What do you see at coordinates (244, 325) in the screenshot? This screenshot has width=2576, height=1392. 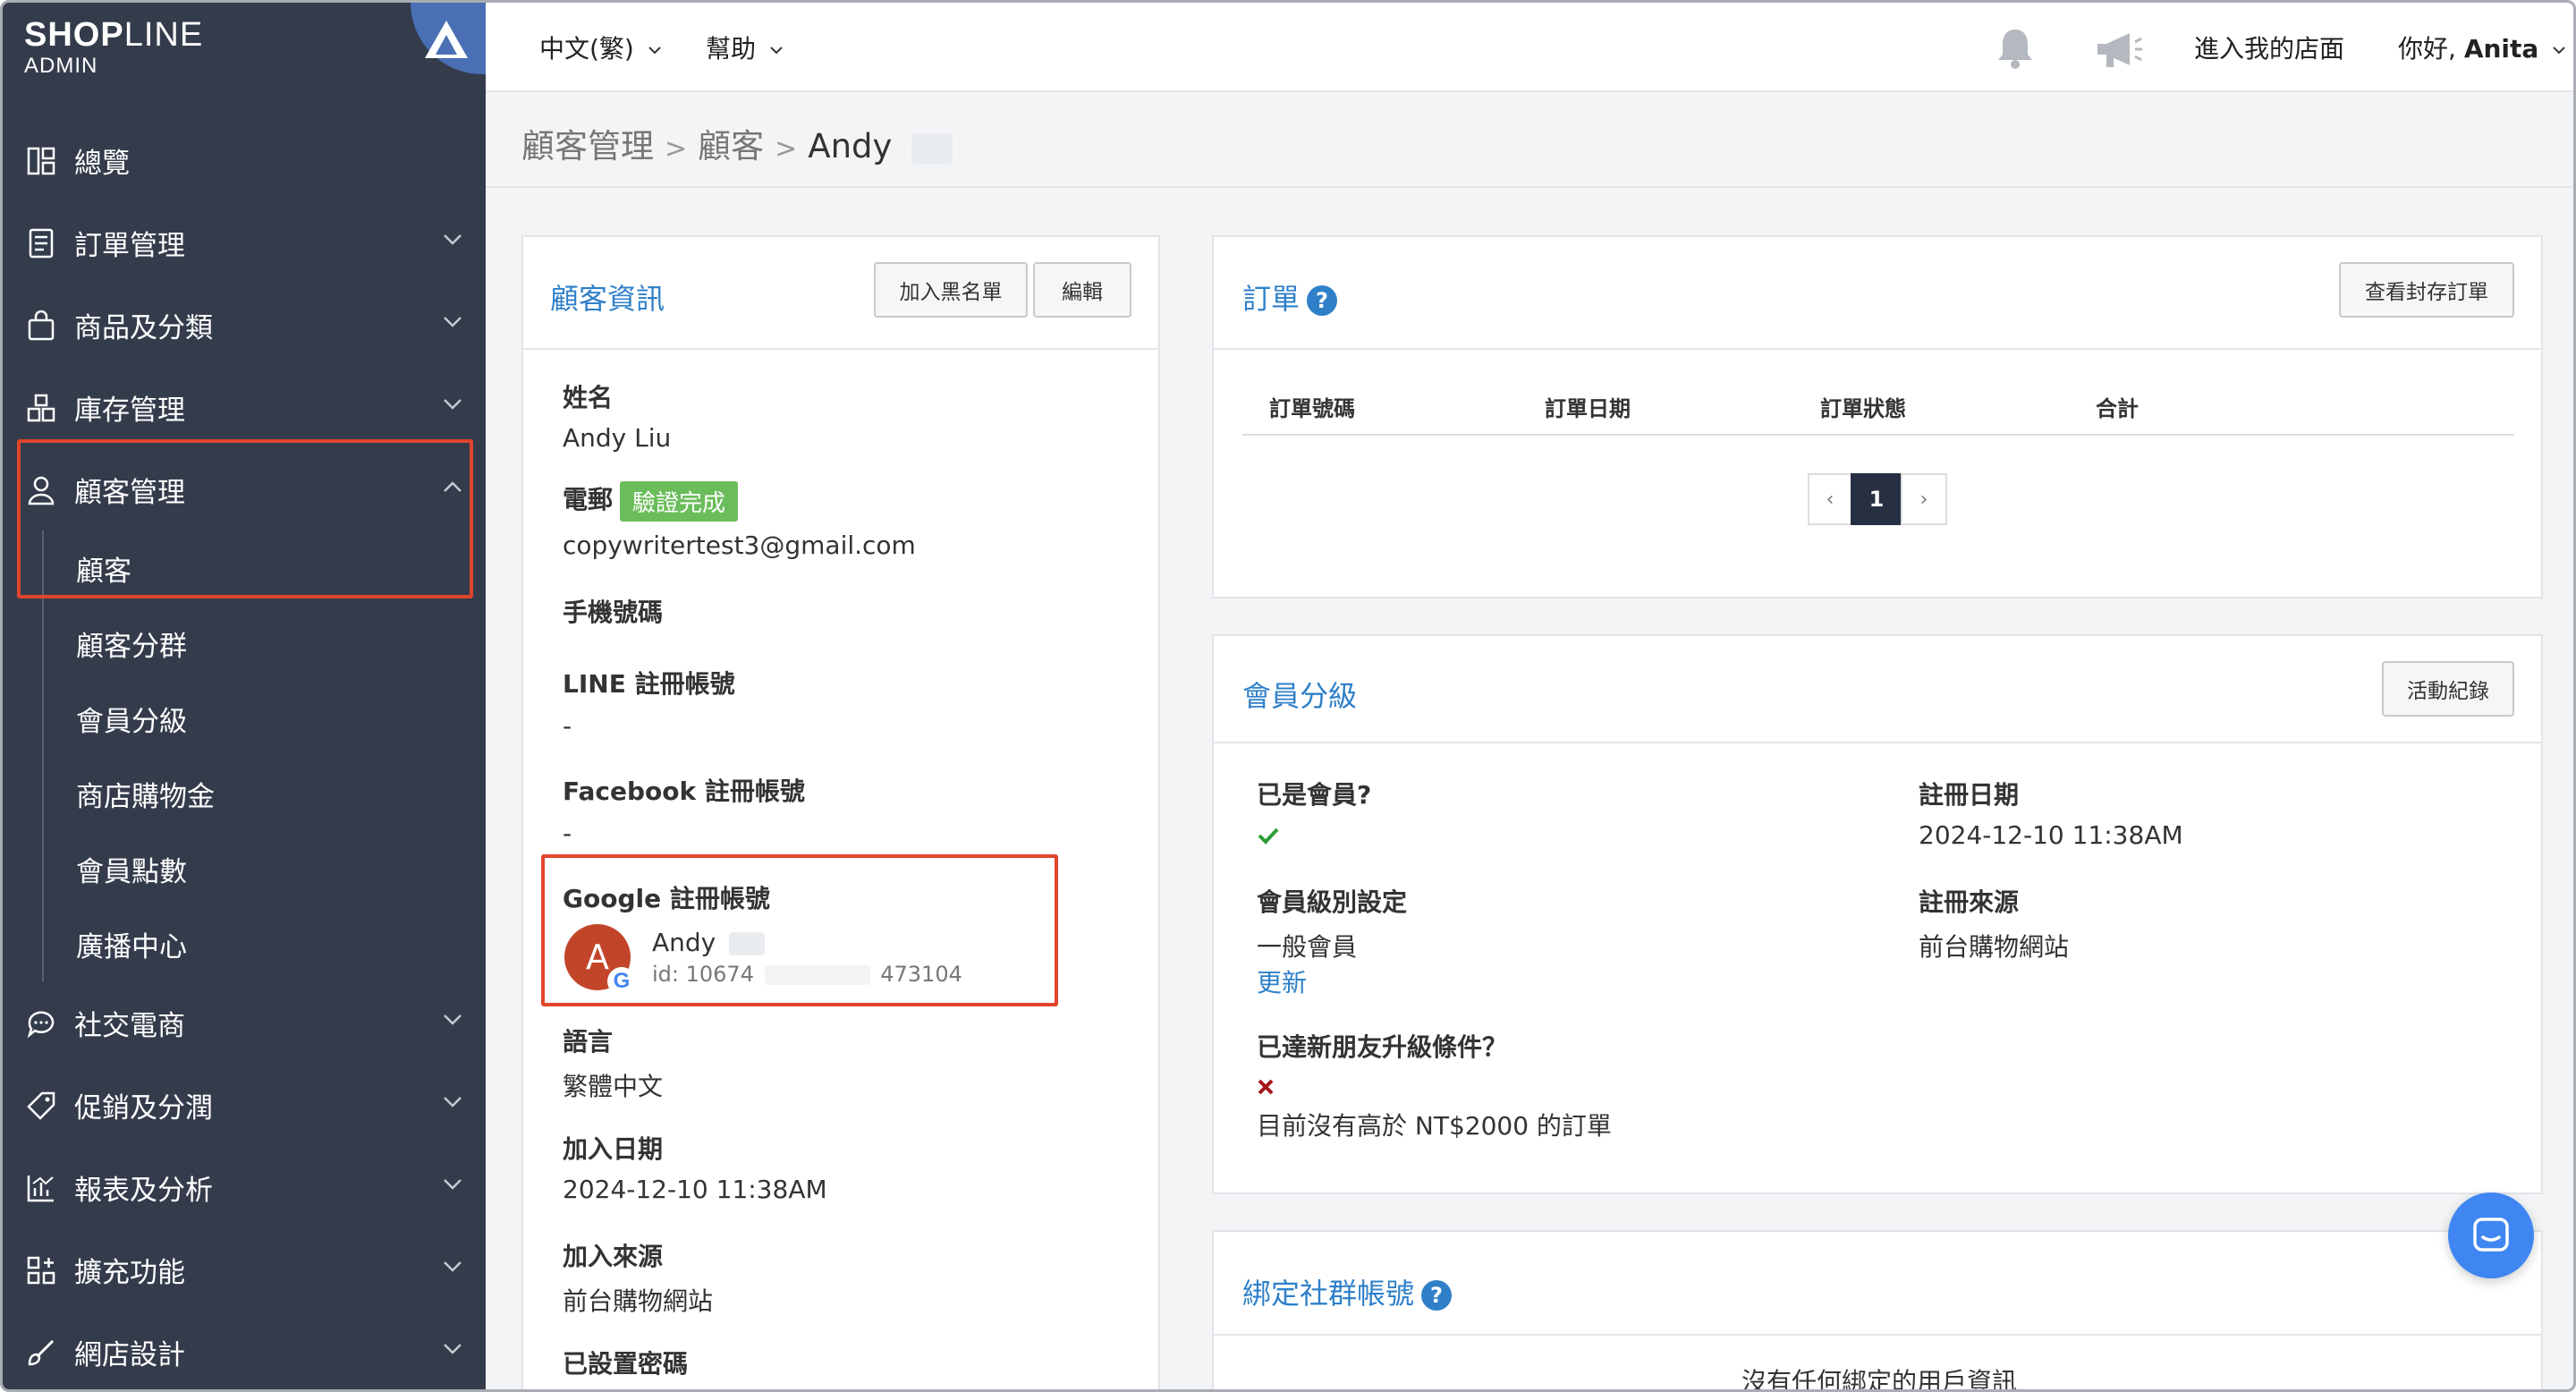 I see `sidebar-item-products: 商品及分類` at bounding box center [244, 325].